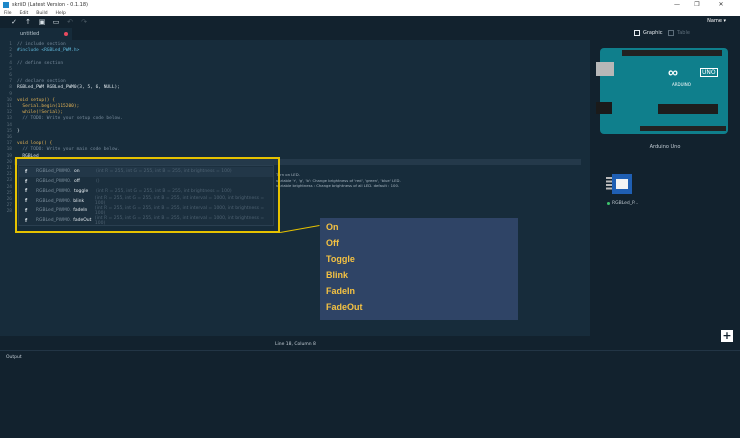 The height and width of the screenshot is (438, 740). What do you see at coordinates (10, 88) in the screenshot?
I see `line-number: 8` at bounding box center [10, 88].